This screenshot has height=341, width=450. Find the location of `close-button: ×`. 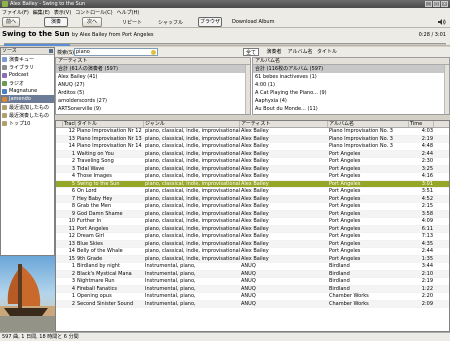

close-button: × is located at coordinates (444, 4).